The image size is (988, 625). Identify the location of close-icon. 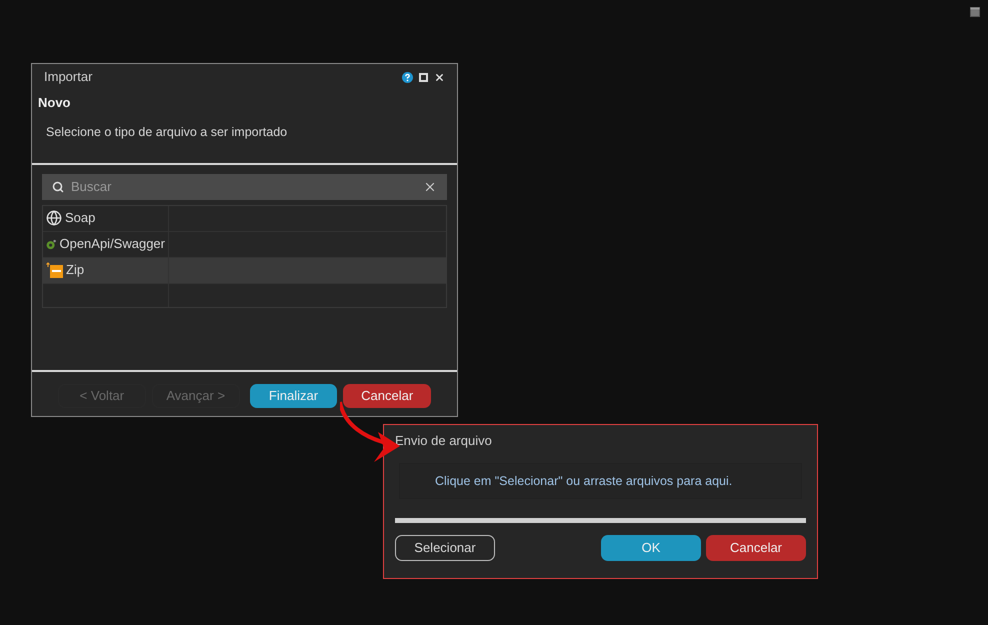
(439, 77).